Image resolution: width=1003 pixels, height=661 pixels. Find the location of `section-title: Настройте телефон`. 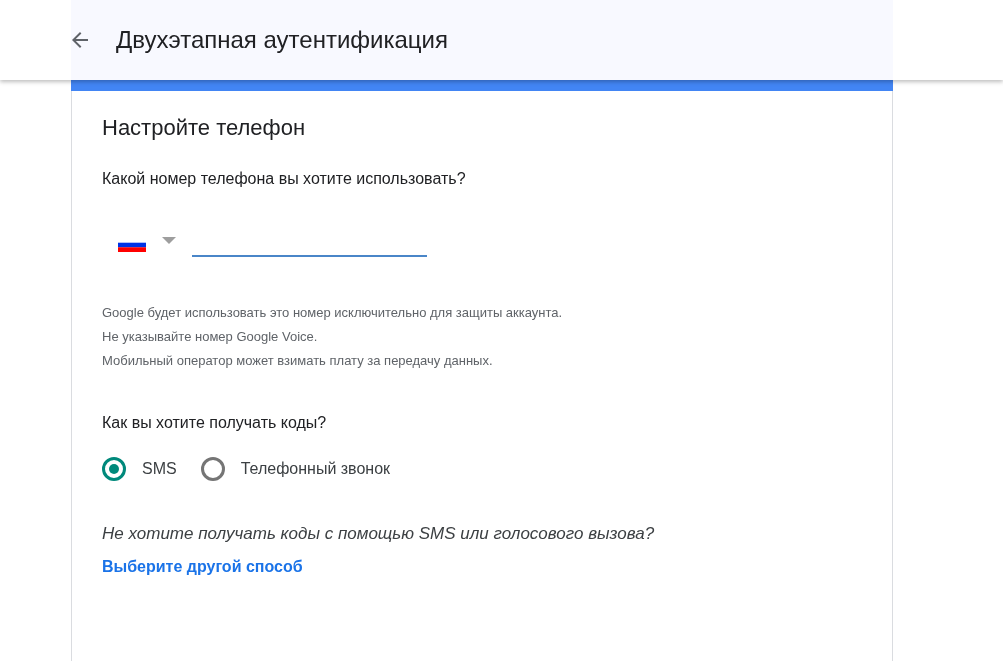

section-title: Настройте телефон is located at coordinates (204, 128).